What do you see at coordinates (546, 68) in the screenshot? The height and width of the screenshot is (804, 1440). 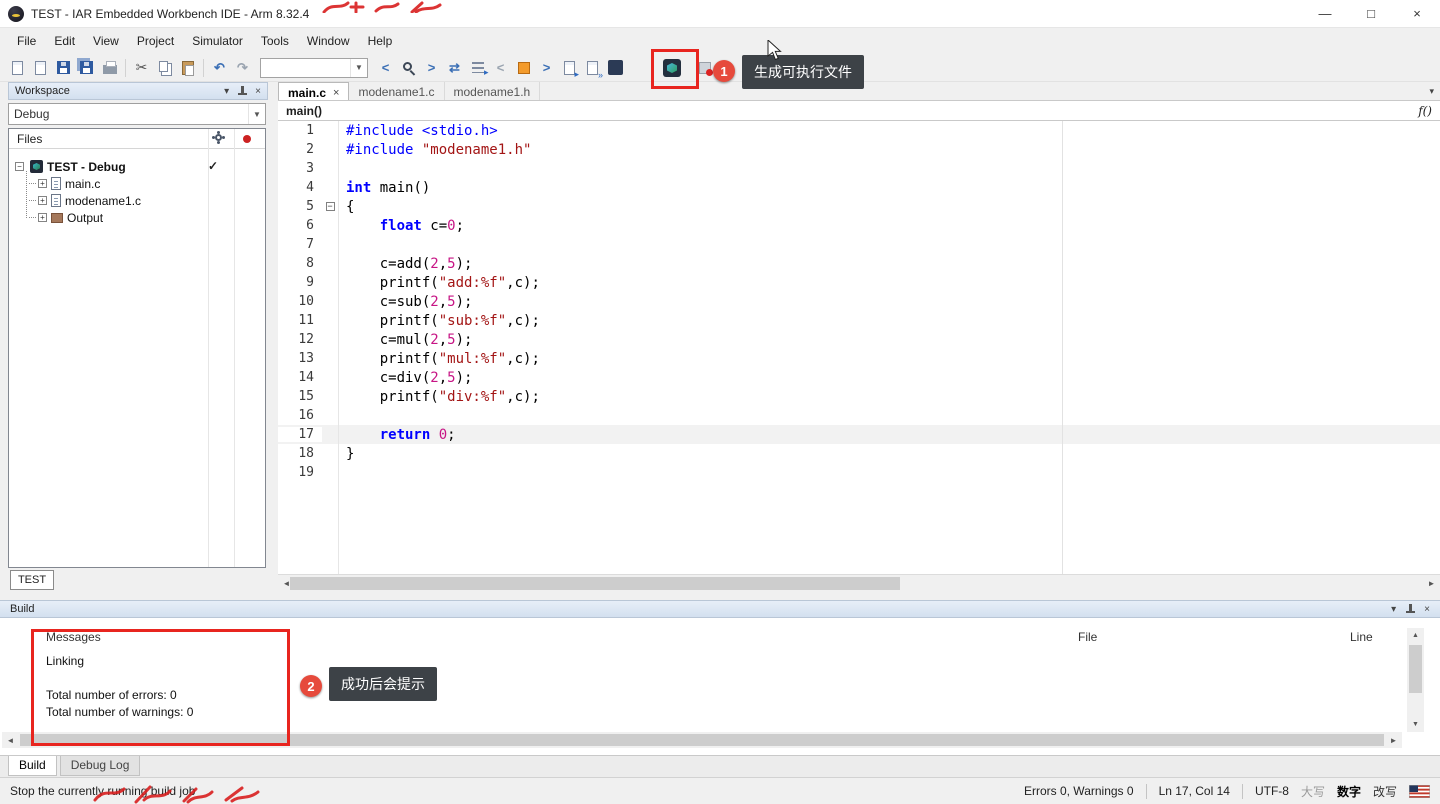 I see `next-bookmark-button: >` at bounding box center [546, 68].